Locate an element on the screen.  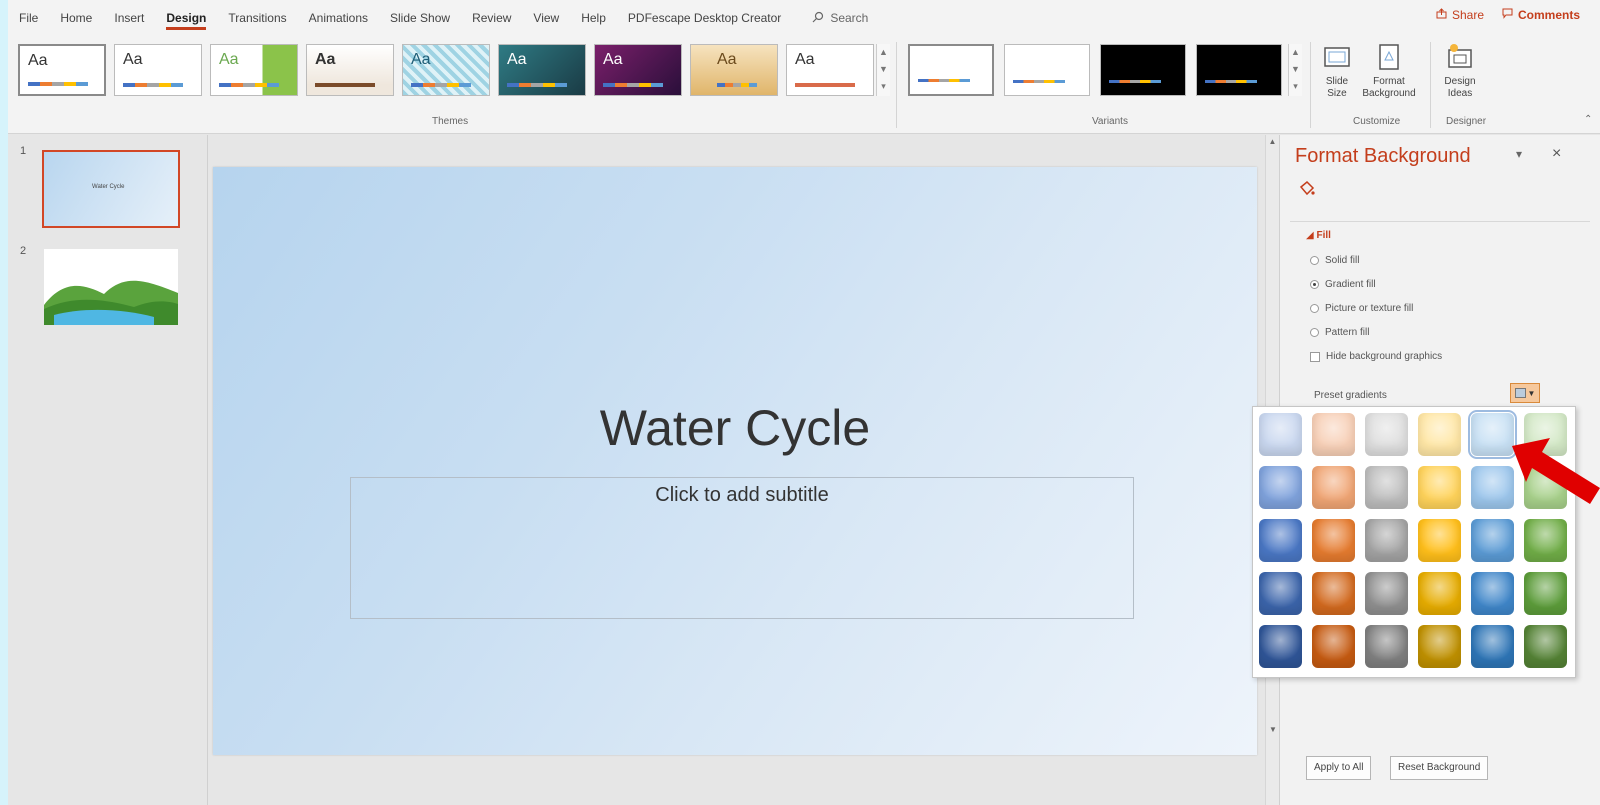
tab-transitions: Transitions is located at coordinates (257, 18).